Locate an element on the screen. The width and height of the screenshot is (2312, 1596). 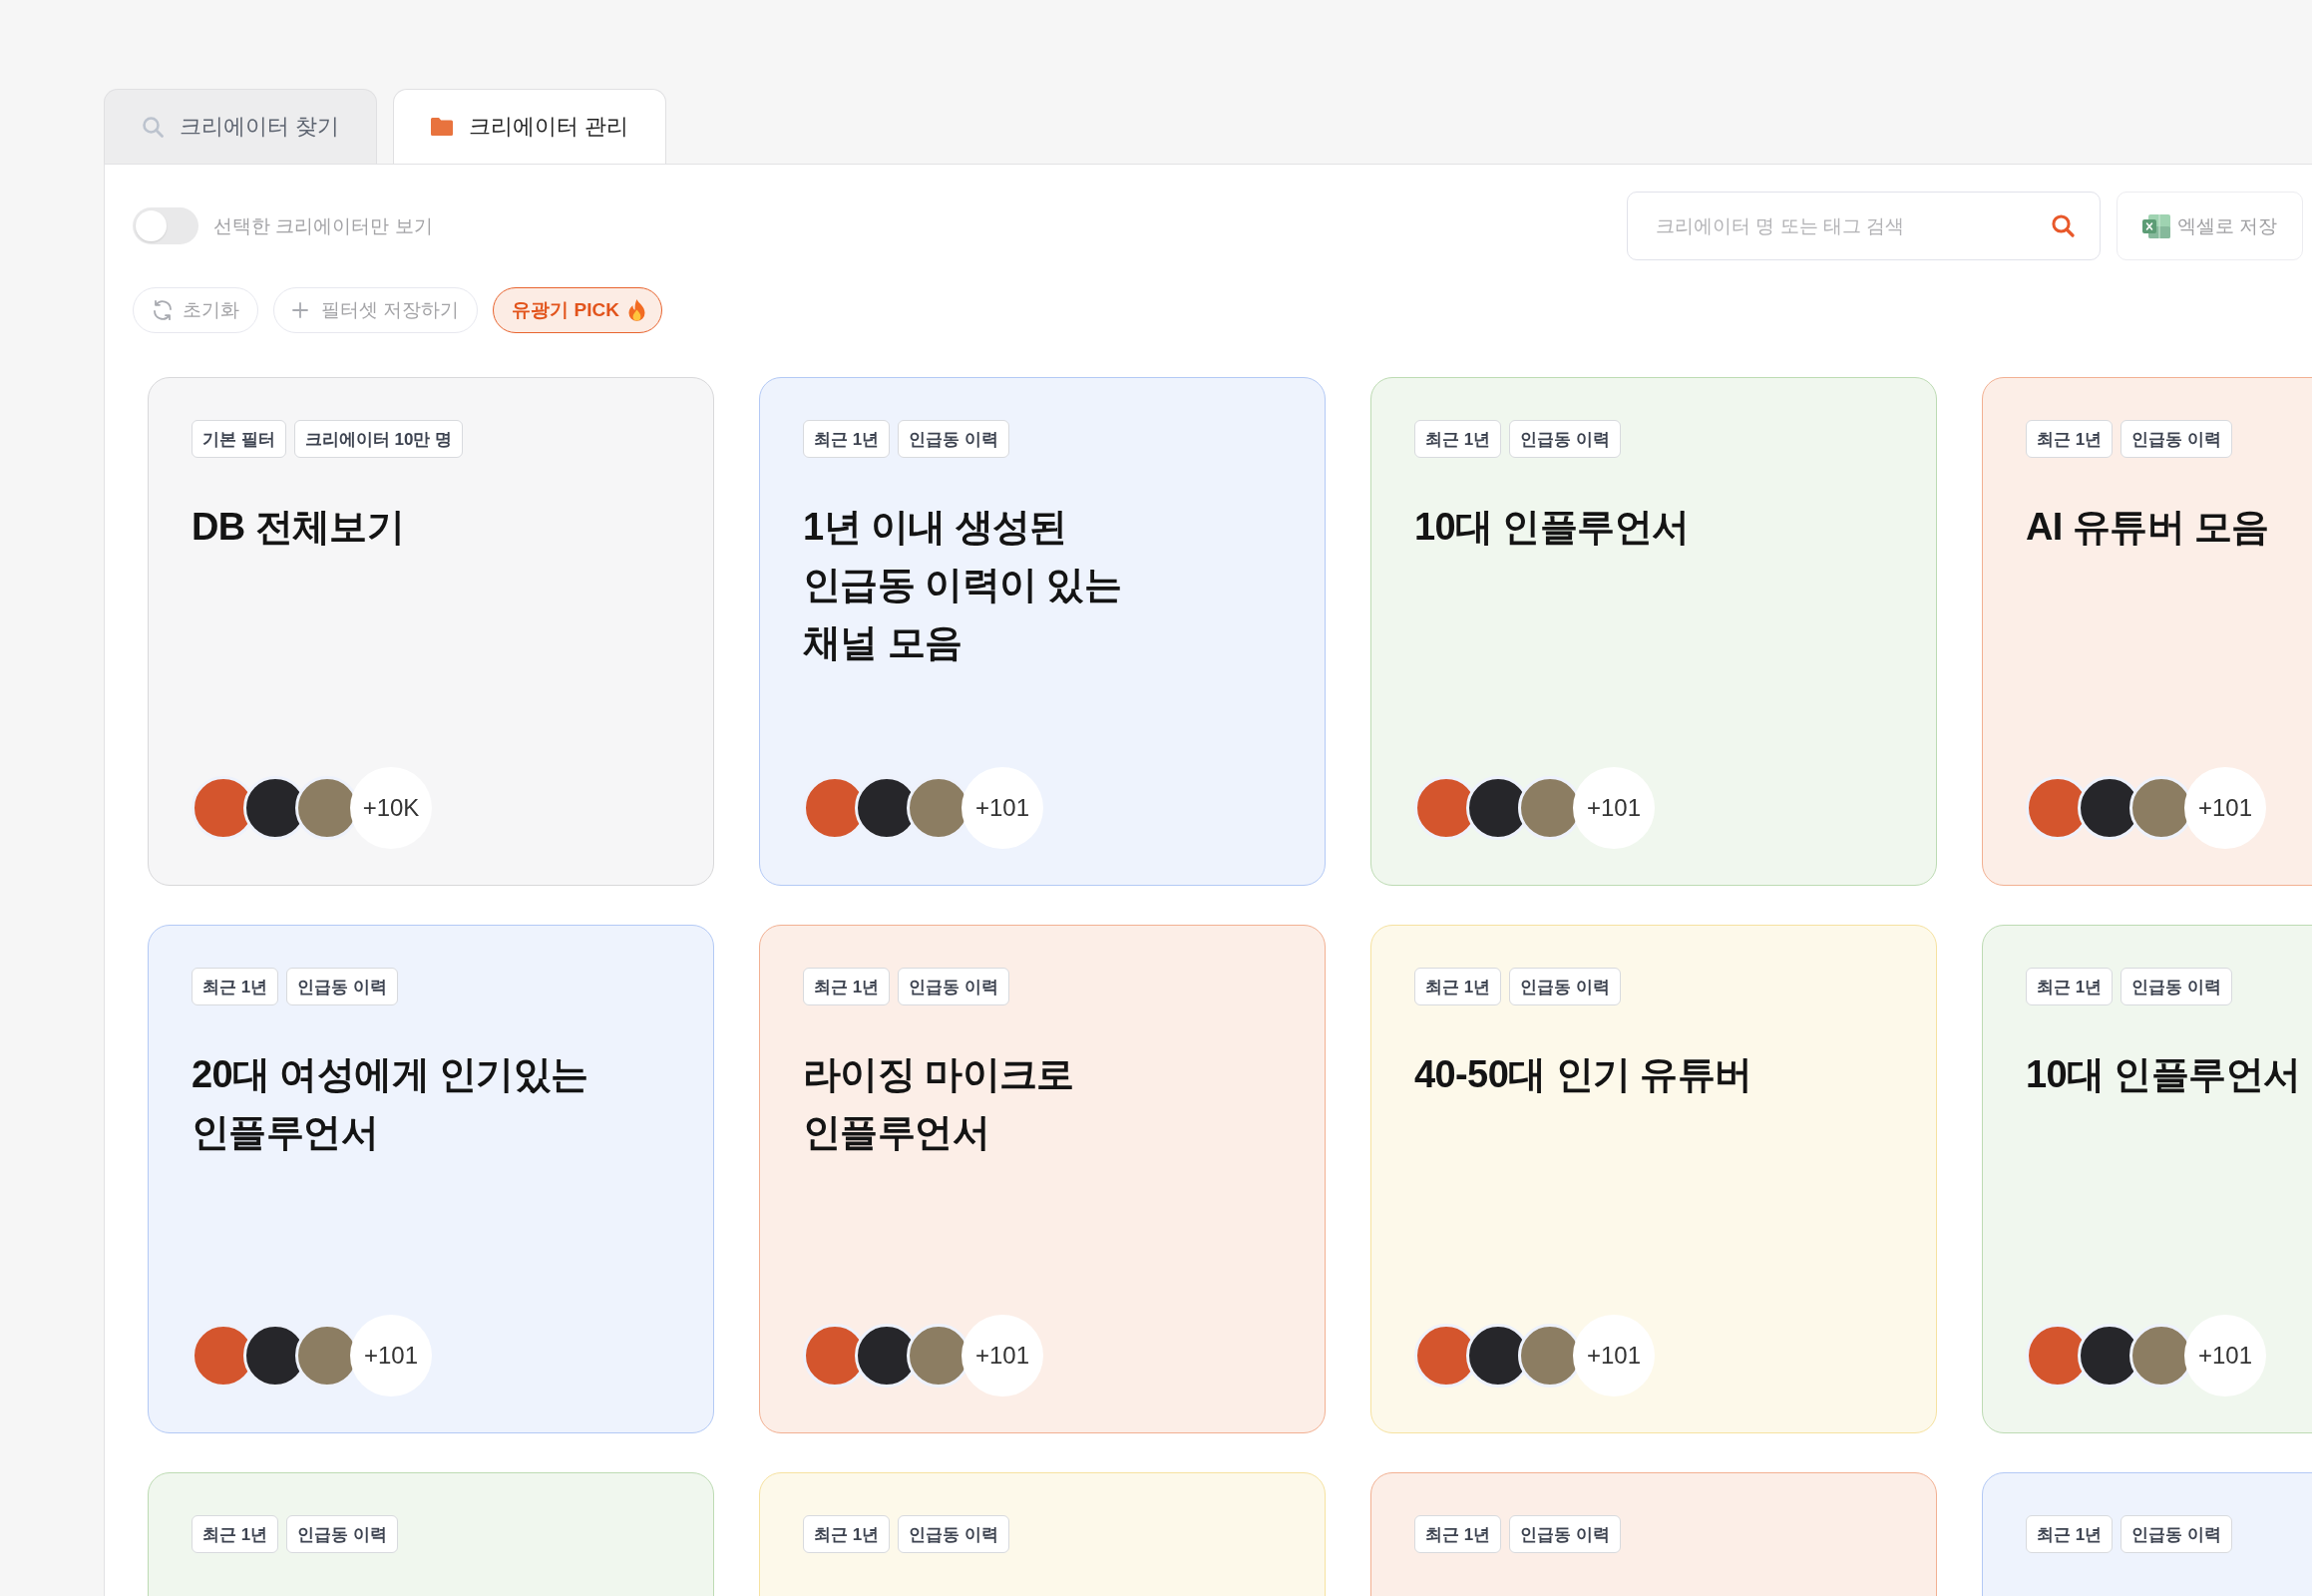
folder-icon is located at coordinates (442, 127).